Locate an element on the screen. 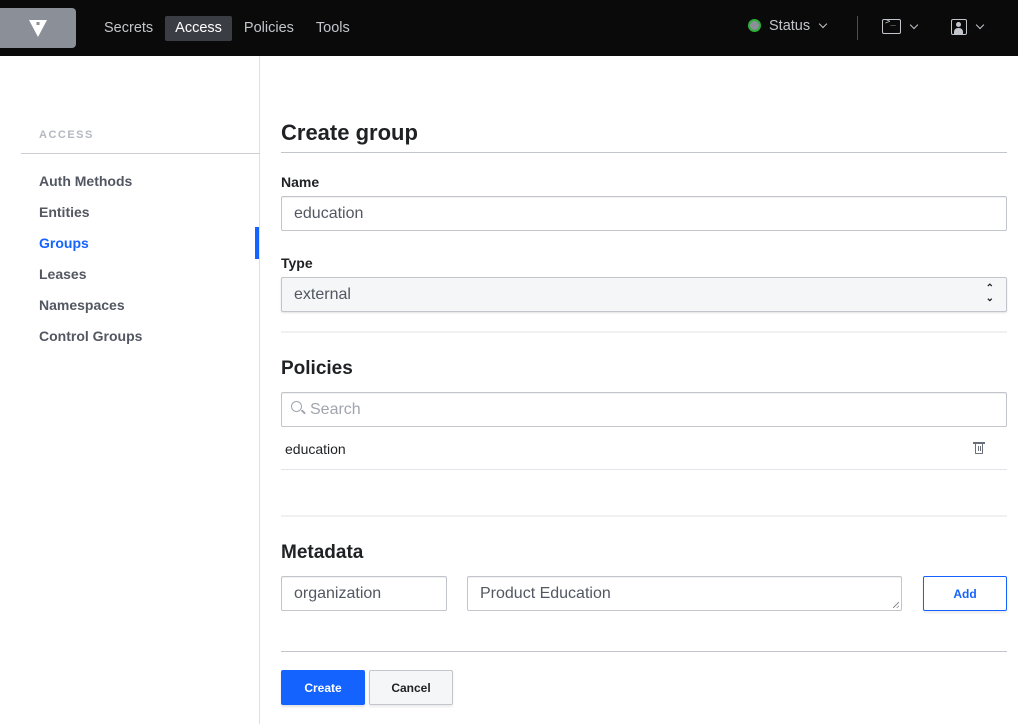  search-placeholder: Search is located at coordinates (335, 409).